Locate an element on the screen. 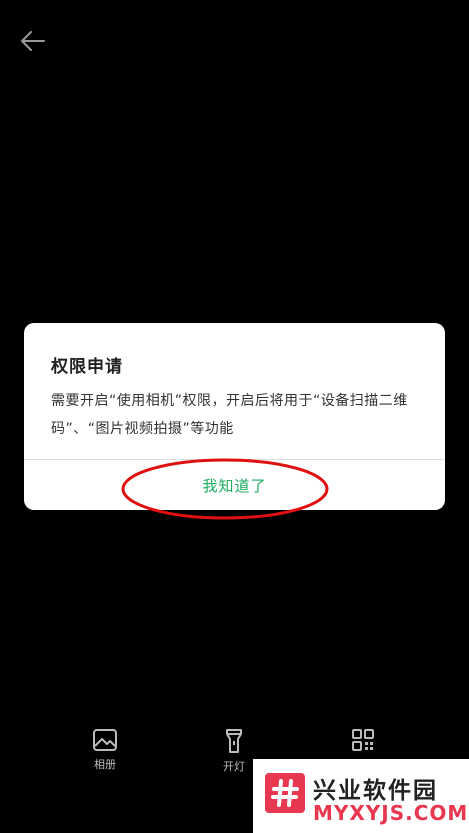 The width and height of the screenshot is (469, 833). qrcode-icon is located at coordinates (363, 740).